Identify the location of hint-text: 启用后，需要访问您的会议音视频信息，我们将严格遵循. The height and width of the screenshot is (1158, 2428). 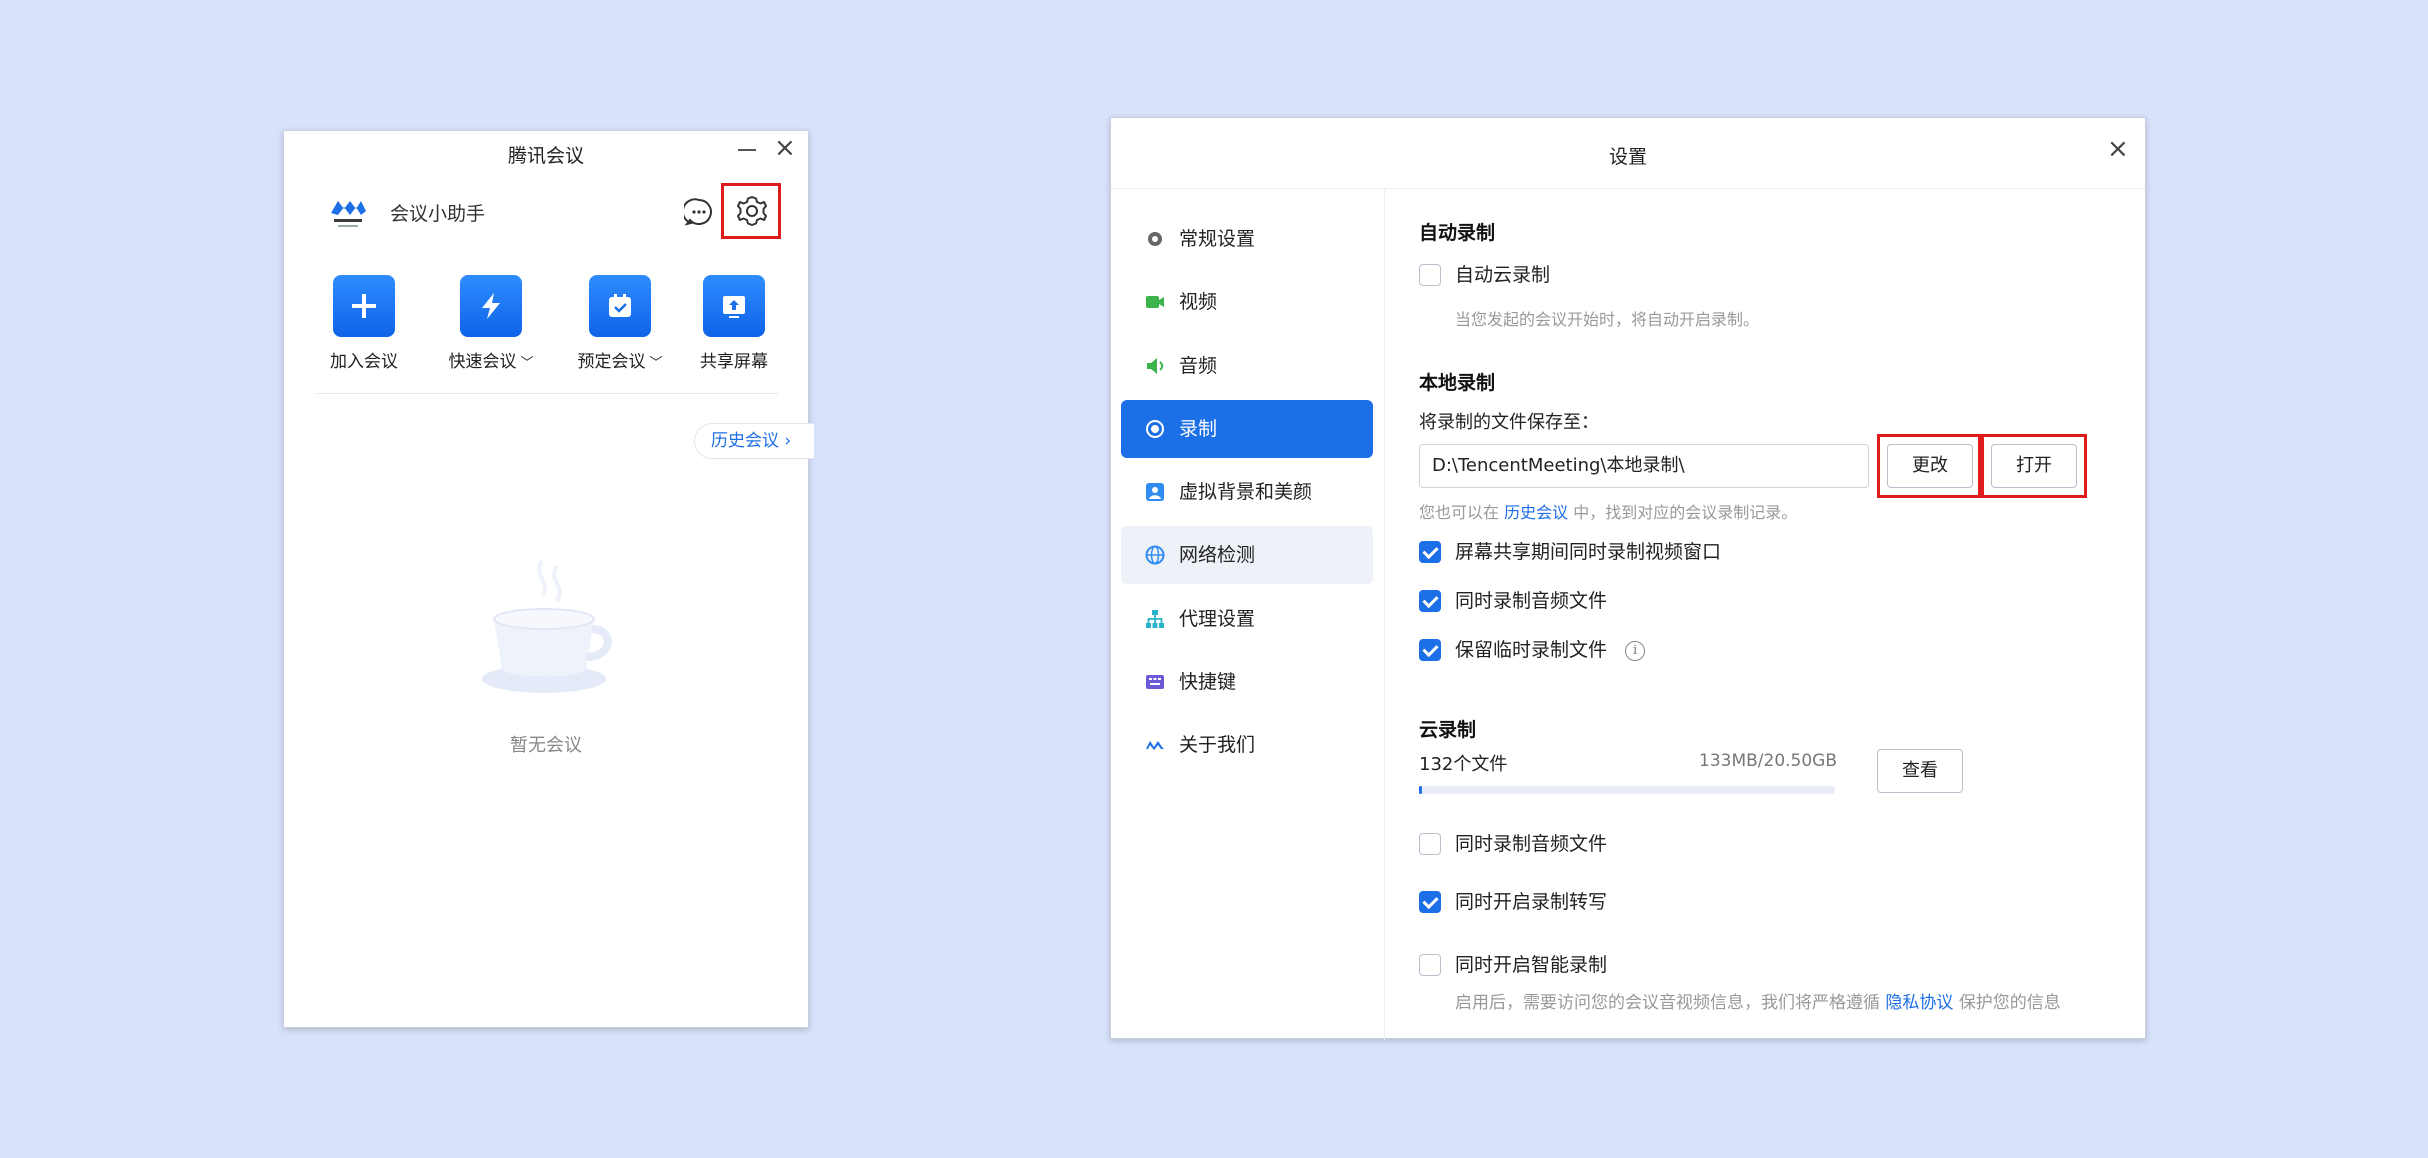
(1667, 1003).